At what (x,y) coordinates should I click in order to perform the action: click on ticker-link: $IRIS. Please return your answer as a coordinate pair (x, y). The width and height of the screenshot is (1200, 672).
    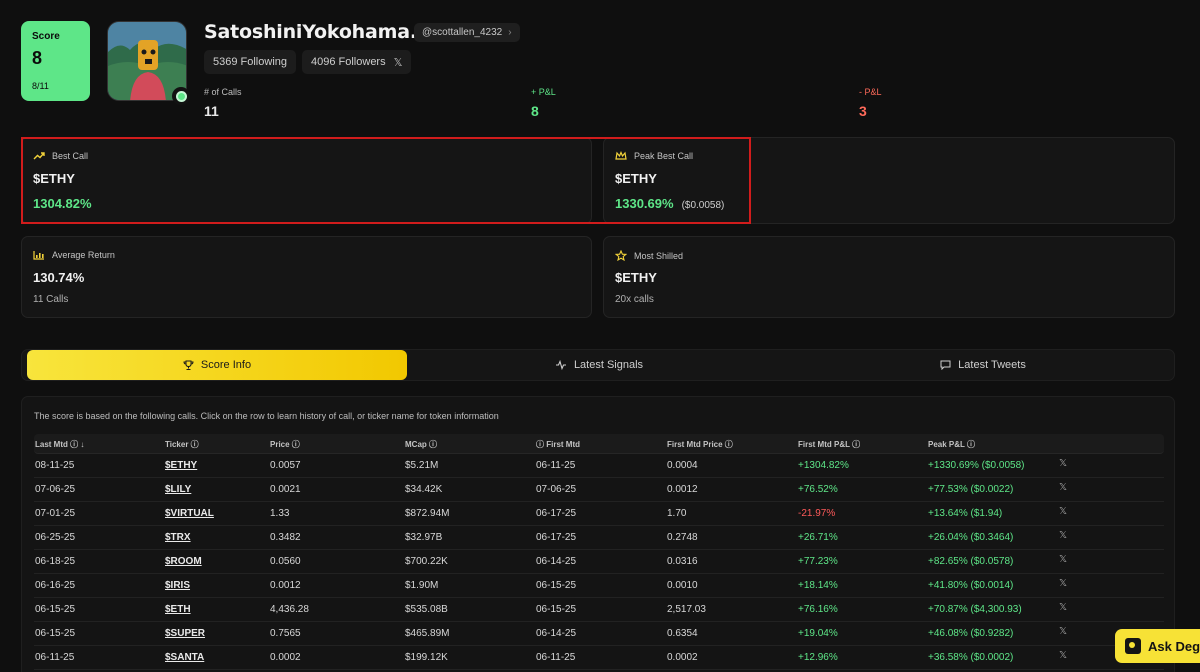
    Looking at the image, I should click on (177, 585).